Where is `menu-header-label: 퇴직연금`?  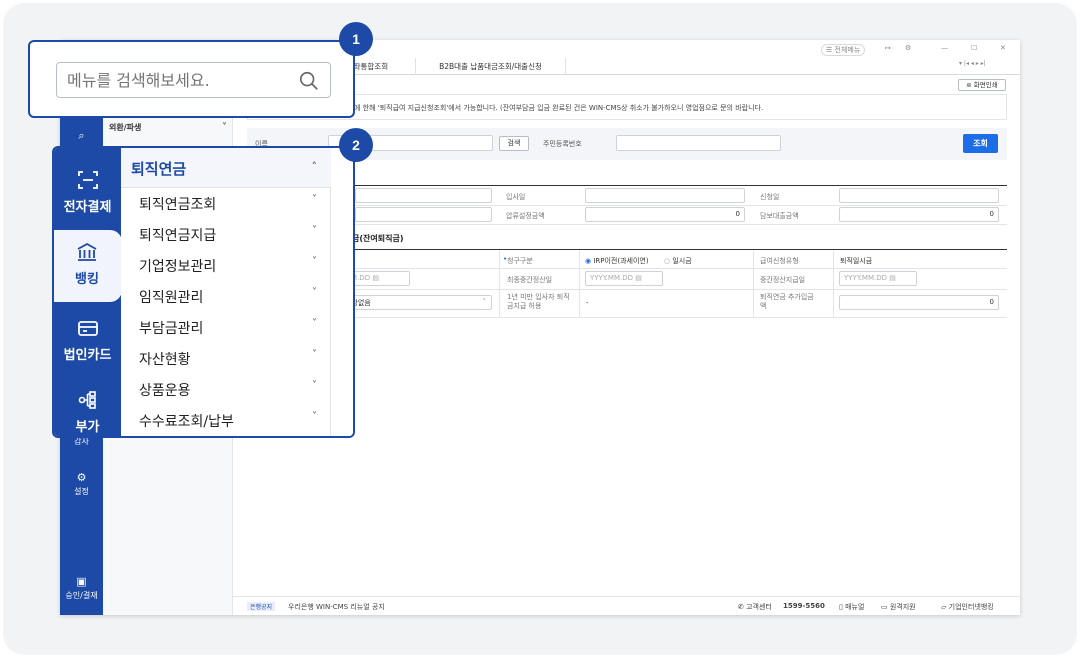
menu-header-label: 퇴직연금 is located at coordinates (159, 169).